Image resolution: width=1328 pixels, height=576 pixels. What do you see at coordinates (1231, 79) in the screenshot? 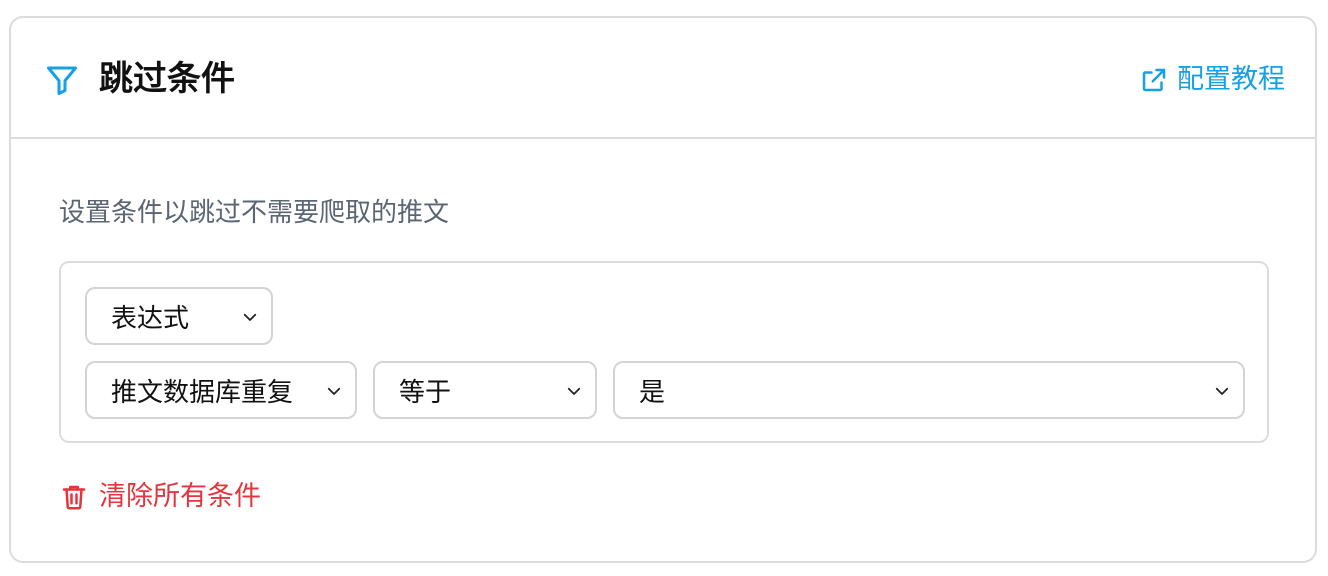
I see `config-tutorial-label: 配置教程` at bounding box center [1231, 79].